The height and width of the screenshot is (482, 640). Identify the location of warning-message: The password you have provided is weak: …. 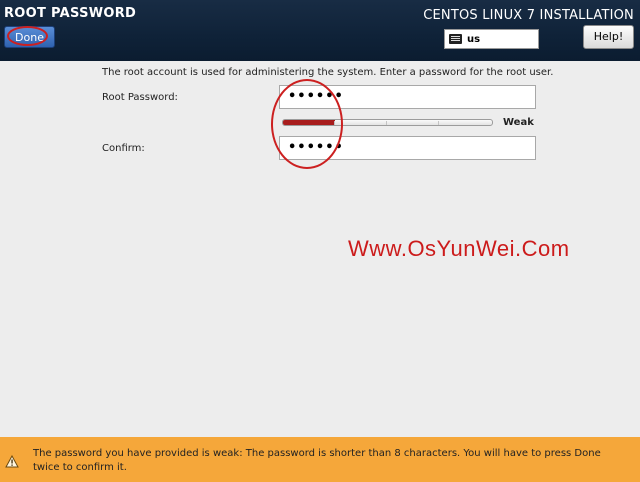
(317, 460).